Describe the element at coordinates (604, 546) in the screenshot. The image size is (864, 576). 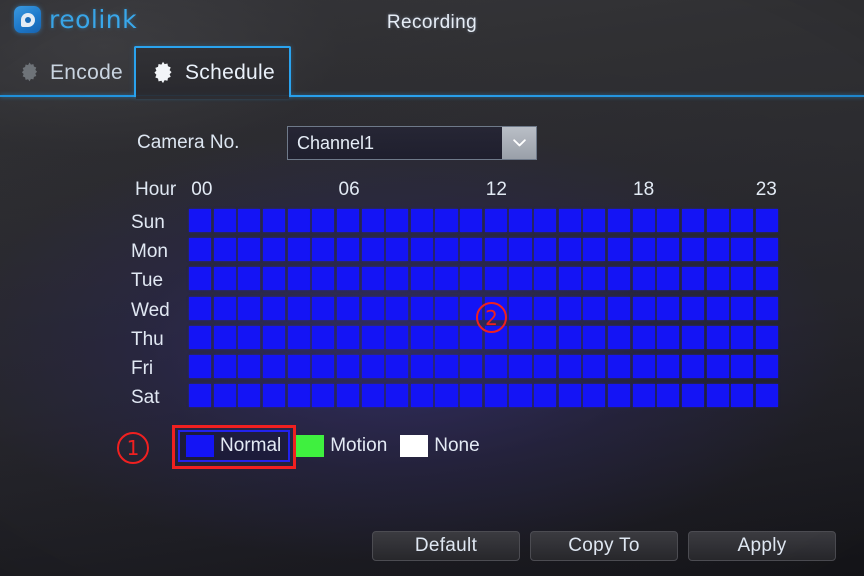
I see `copy-to-button: Copy To` at that location.